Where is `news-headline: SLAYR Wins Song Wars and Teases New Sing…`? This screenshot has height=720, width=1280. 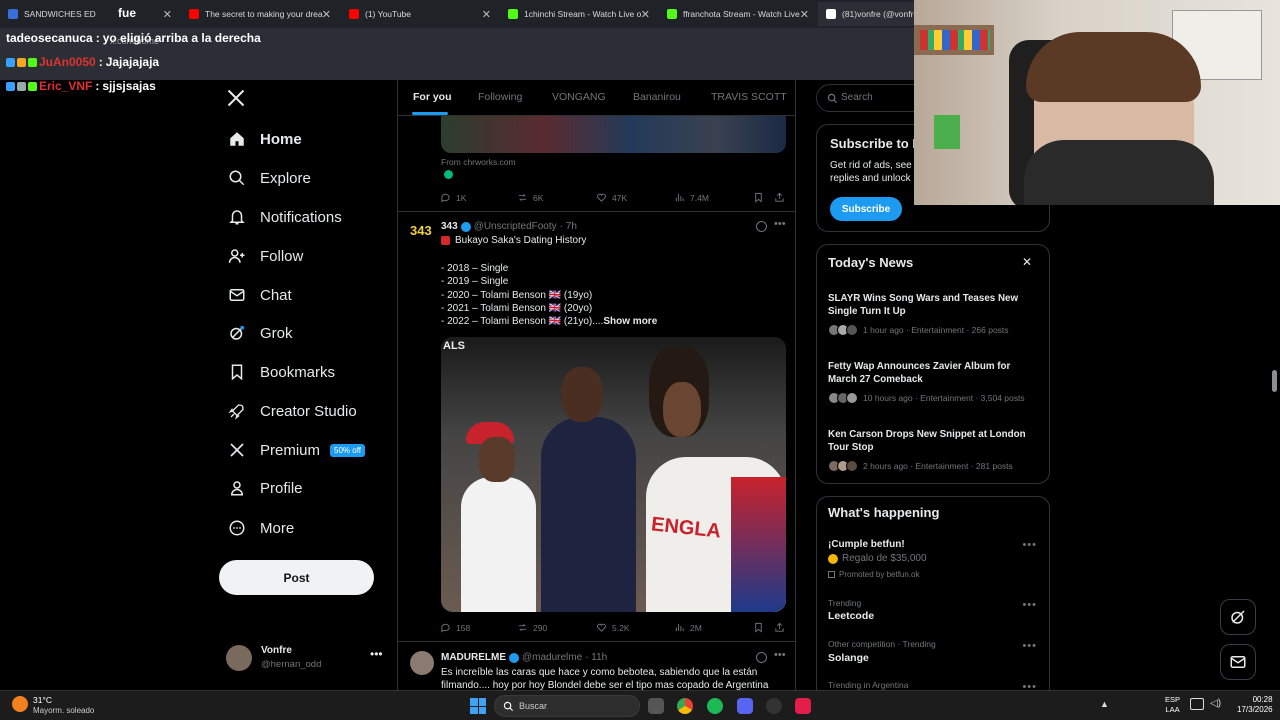 news-headline: SLAYR Wins Song Wars and Teases New Sing… is located at coordinates (928, 305).